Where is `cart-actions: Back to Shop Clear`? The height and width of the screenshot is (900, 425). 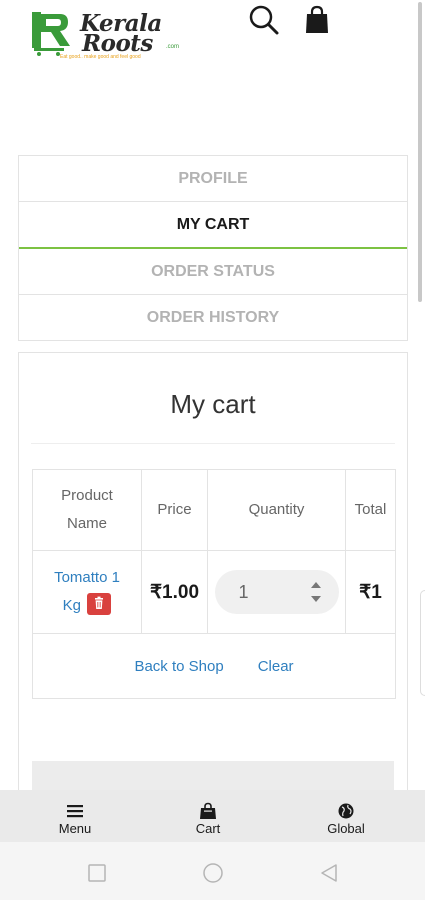
cart-actions: Back to Shop Clear is located at coordinates (214, 666).